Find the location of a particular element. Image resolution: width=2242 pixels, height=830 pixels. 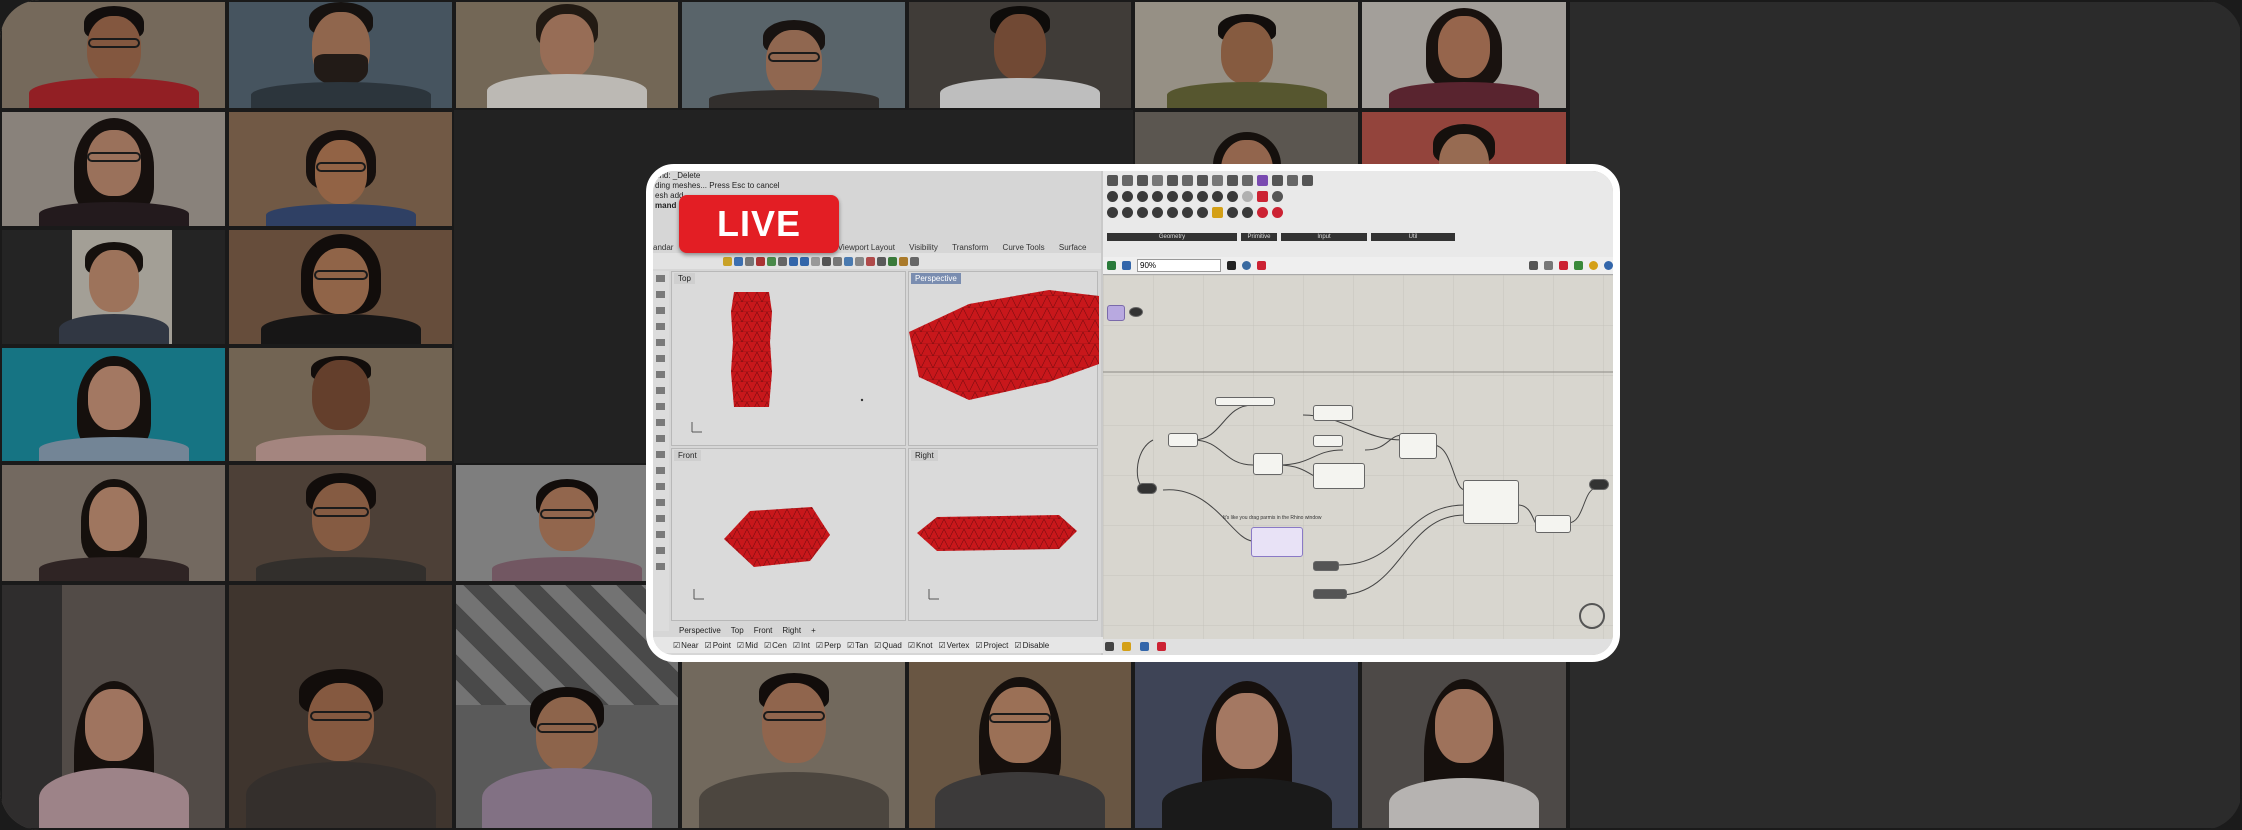

rotate-view-icon is located at coordinates (826, 261).